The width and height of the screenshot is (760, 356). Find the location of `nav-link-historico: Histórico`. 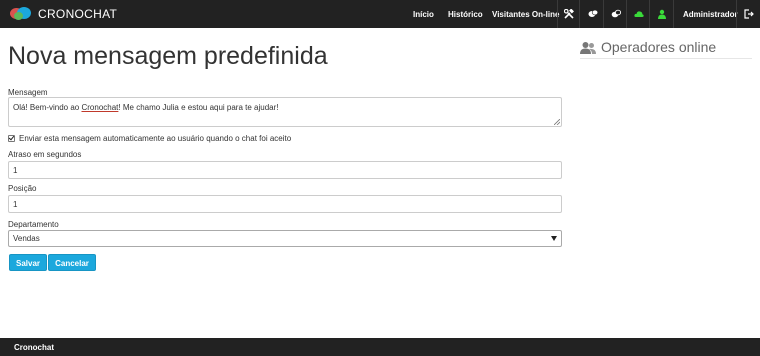

nav-link-historico: Histórico is located at coordinates (465, 14).